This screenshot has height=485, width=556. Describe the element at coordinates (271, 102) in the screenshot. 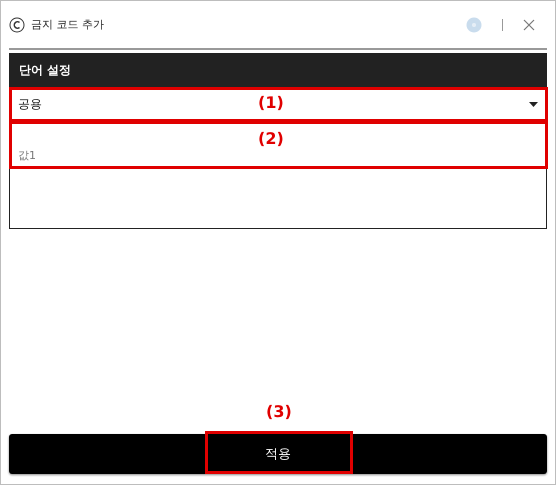

I see `callout-number: (1)` at that location.